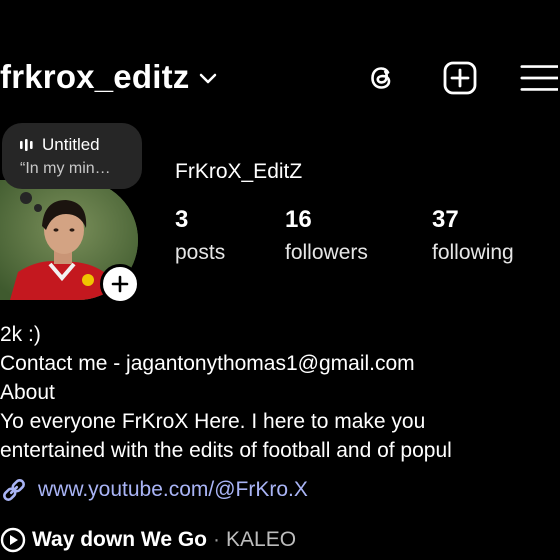  I want to click on followers-label: followers, so click(326, 252).